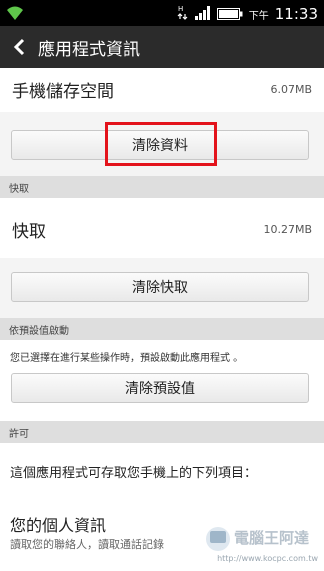 The width and height of the screenshot is (324, 571). I want to click on back-icon, so click(21, 47).